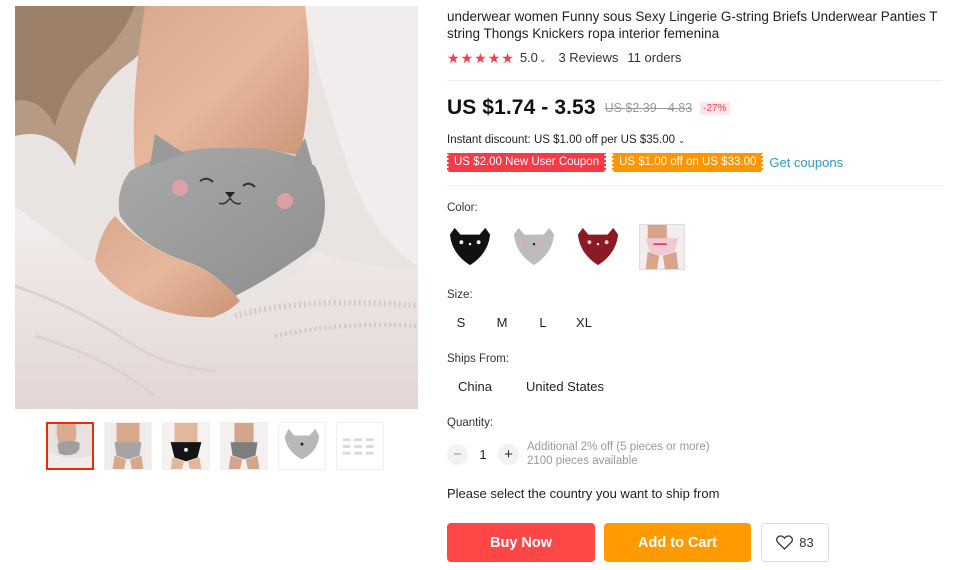  What do you see at coordinates (475, 387) in the screenshot?
I see `ship-option-china: China` at bounding box center [475, 387].